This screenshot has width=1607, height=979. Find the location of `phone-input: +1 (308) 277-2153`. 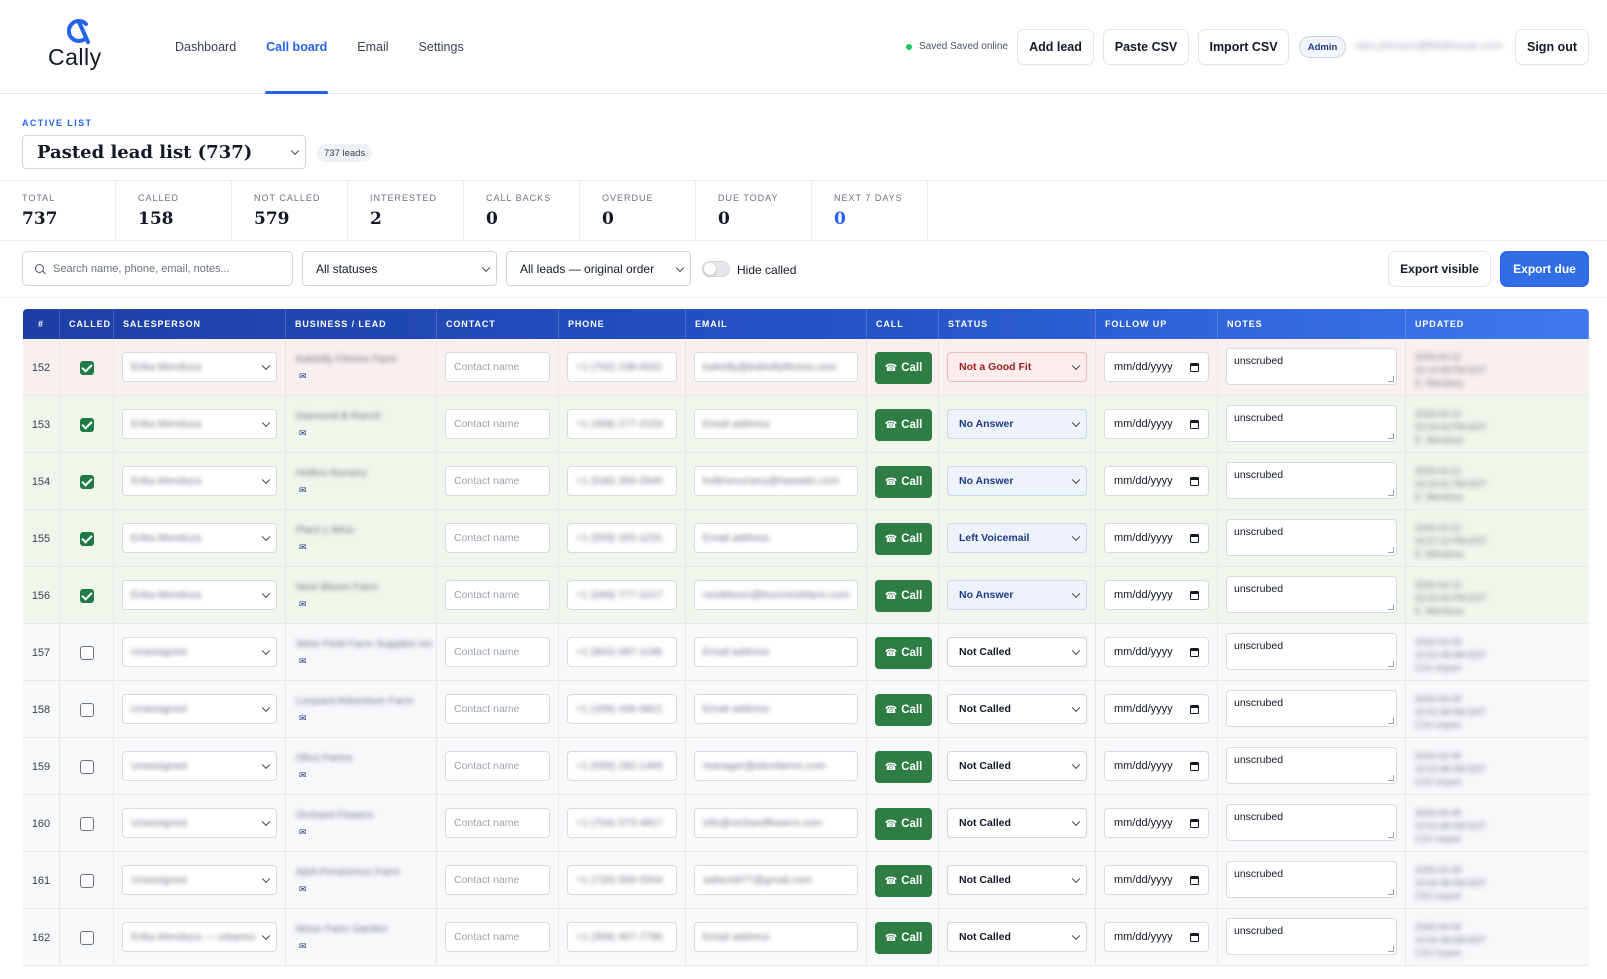

phone-input: +1 (308) 277-2153 is located at coordinates (622, 424).